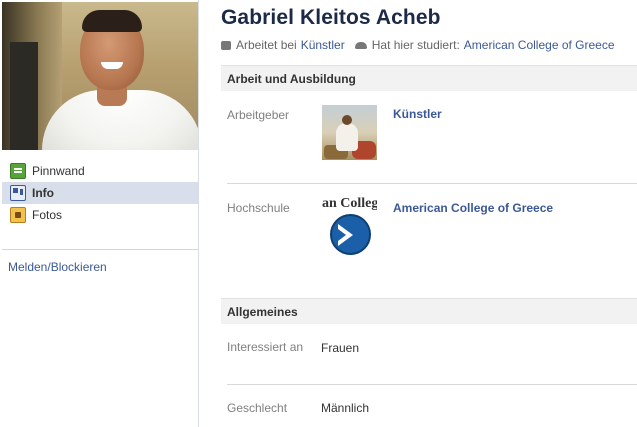 This screenshot has height=427, width=637. I want to click on wall-icon, so click(18, 171).